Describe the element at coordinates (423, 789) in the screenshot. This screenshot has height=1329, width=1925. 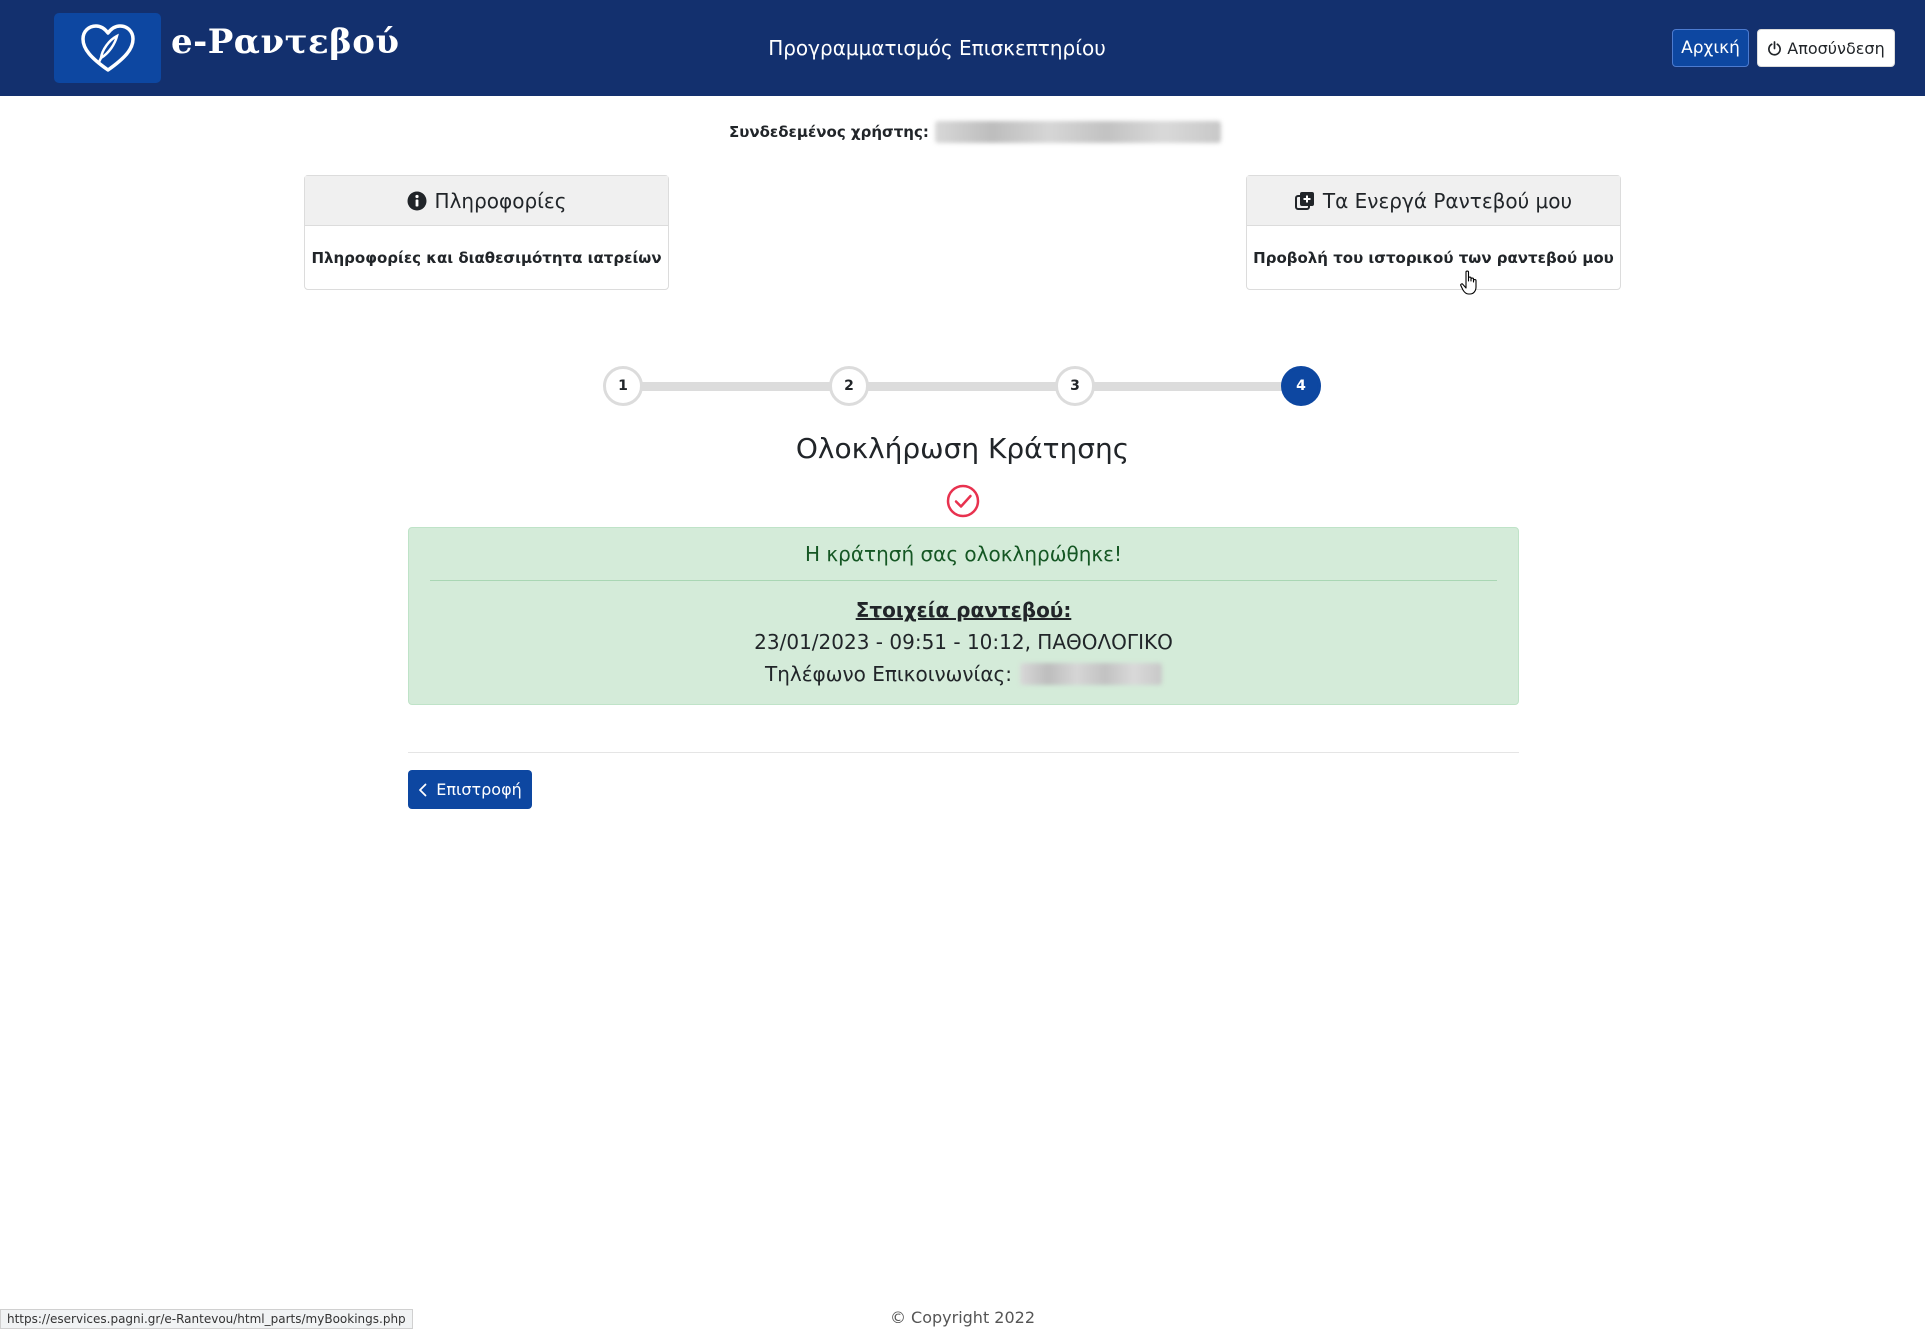
I see `chevron-left-icon` at that location.